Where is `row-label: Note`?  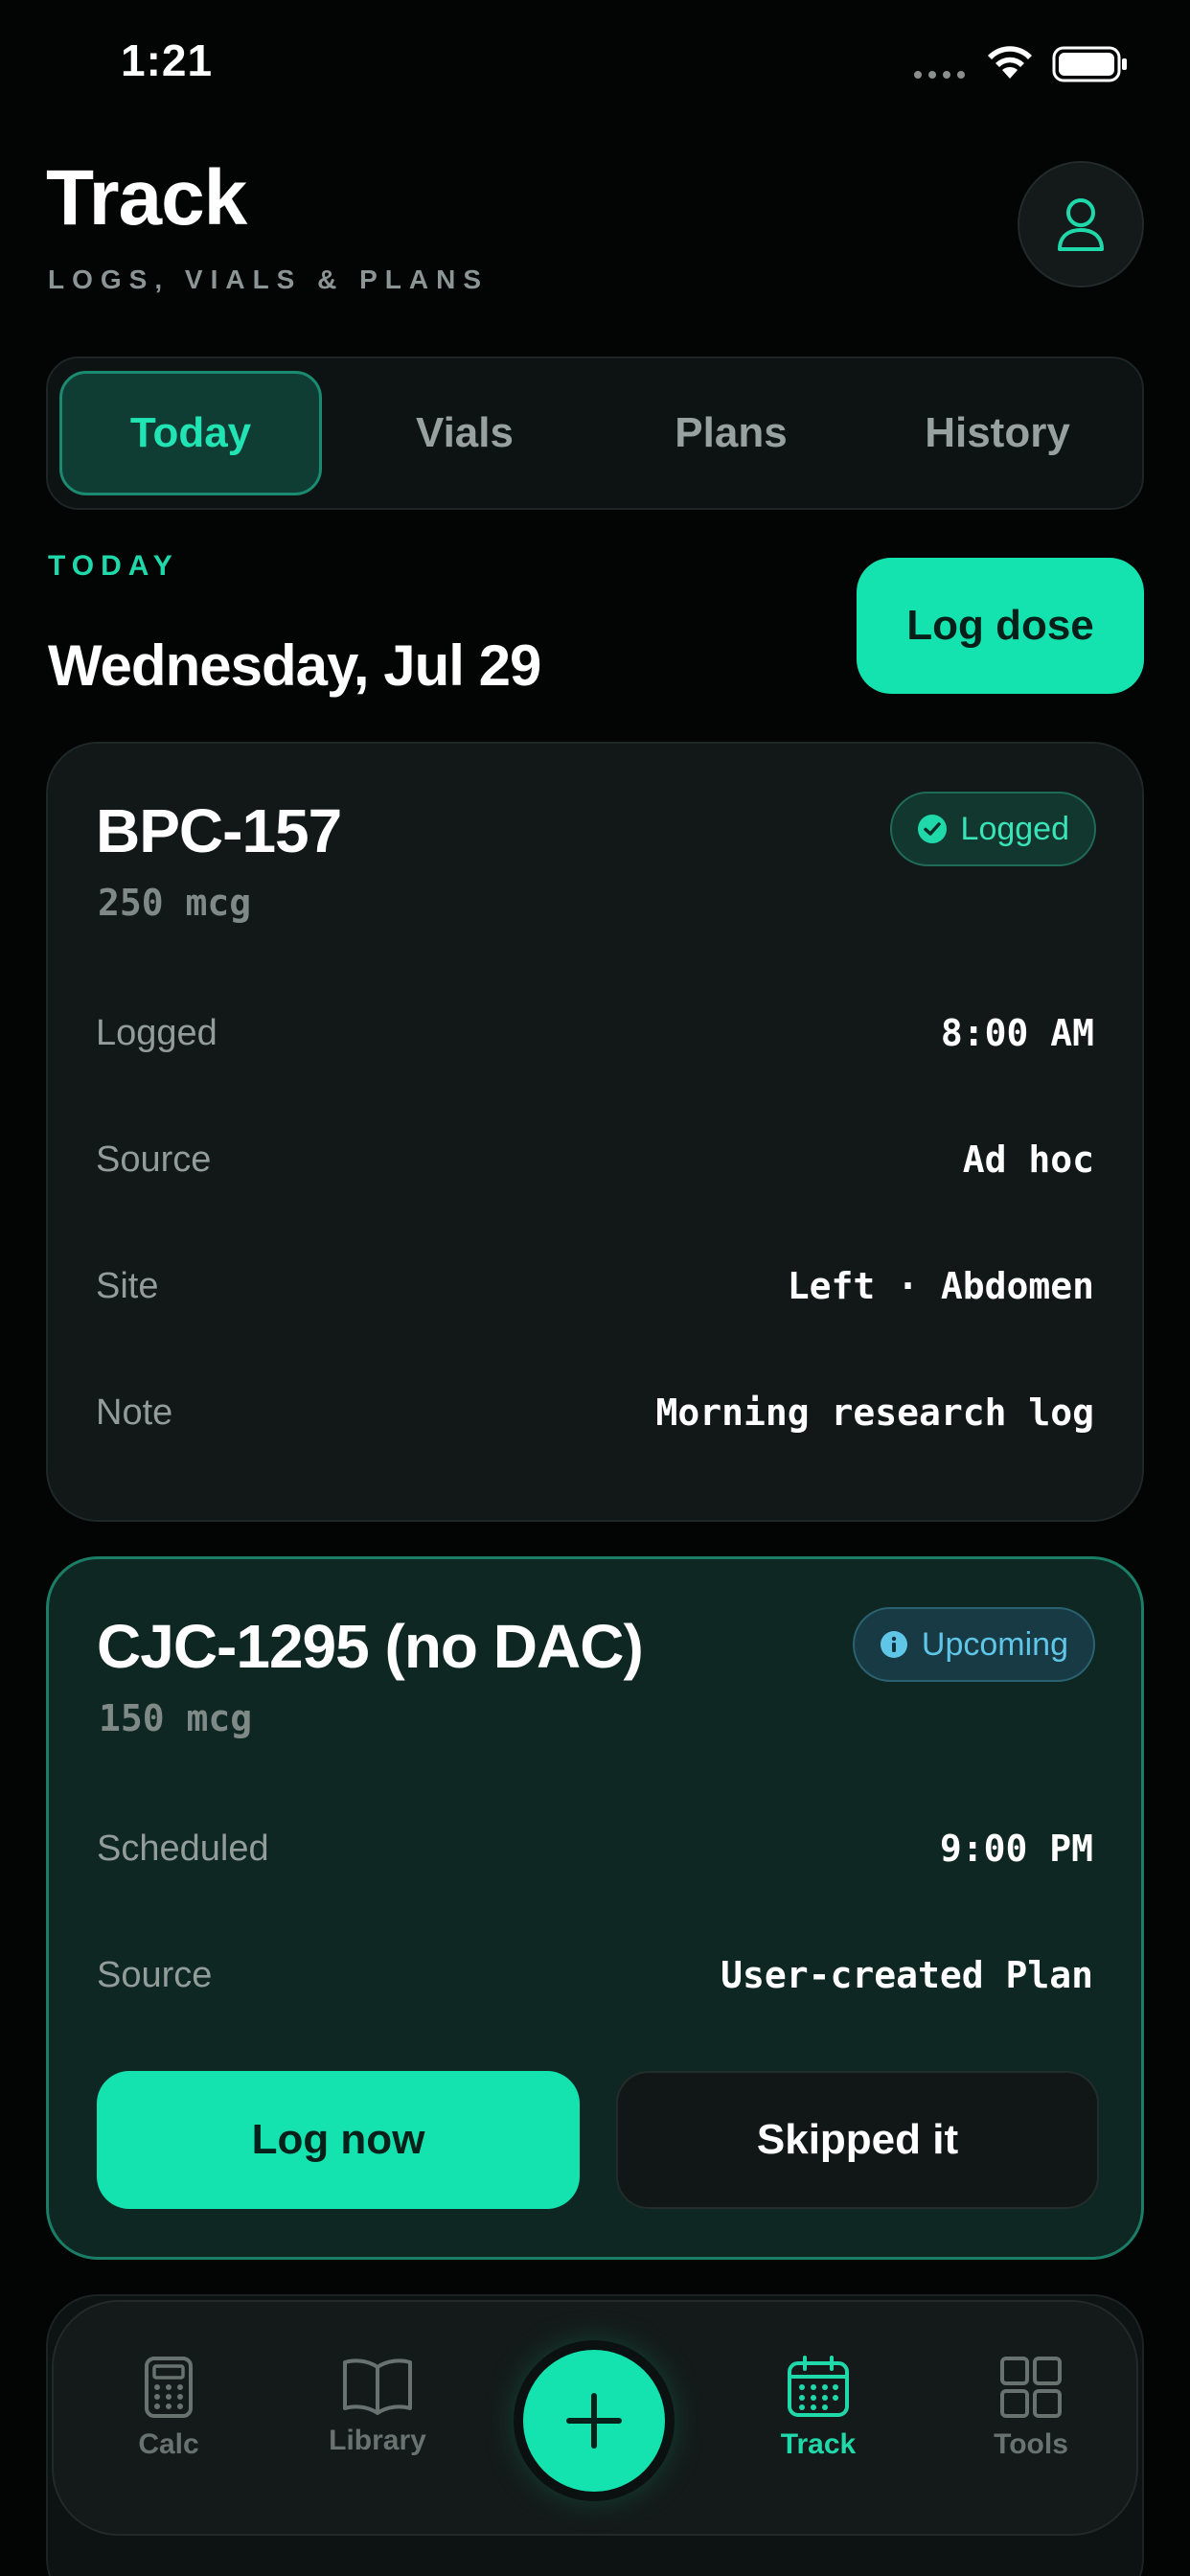 row-label: Note is located at coordinates (135, 1412).